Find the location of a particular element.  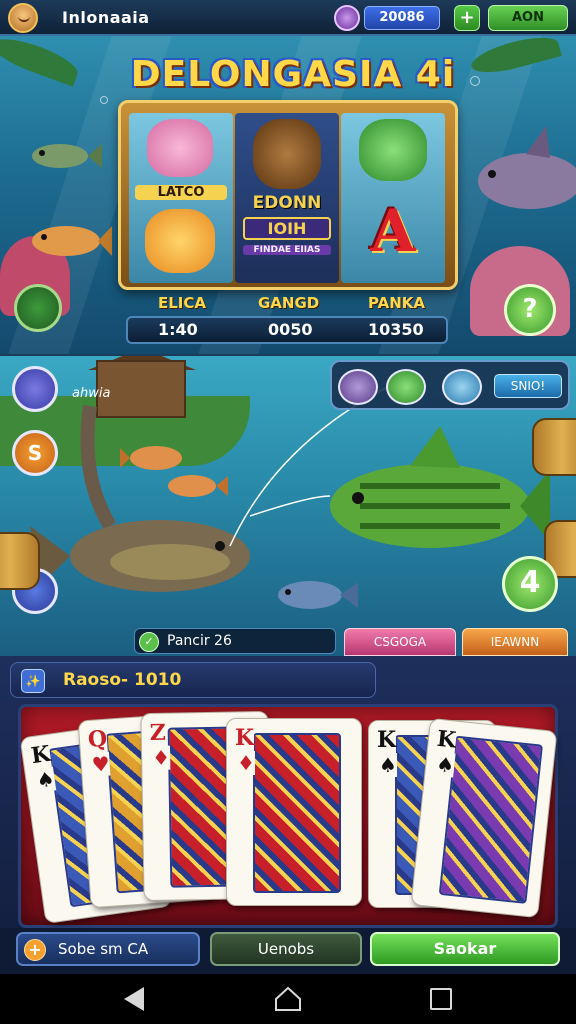

shark-icon is located at coordinates (527, 167).